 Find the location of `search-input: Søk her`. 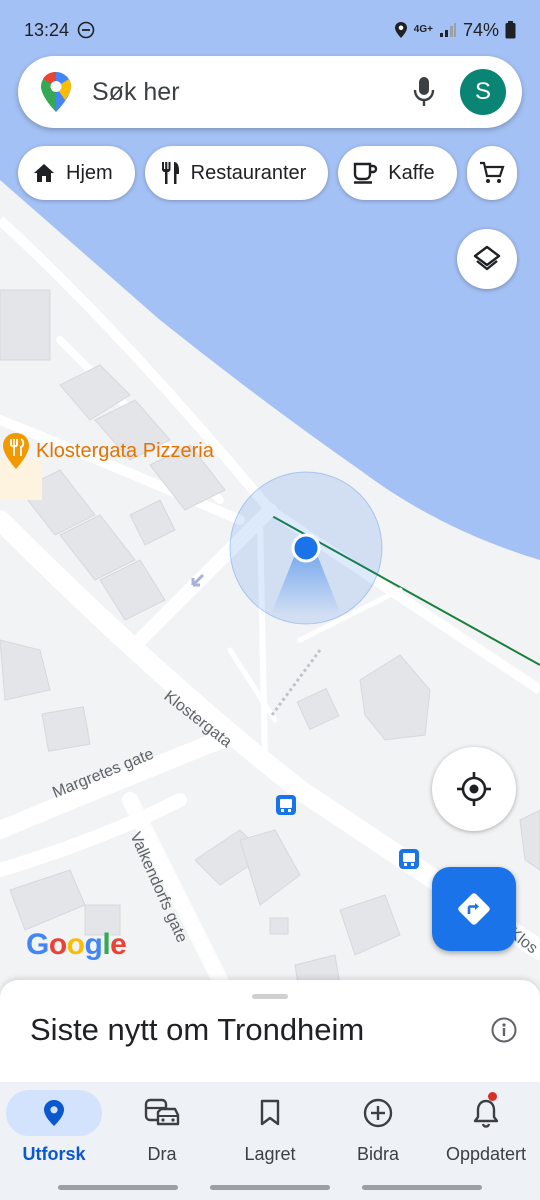

search-input: Søk her is located at coordinates (247, 92).